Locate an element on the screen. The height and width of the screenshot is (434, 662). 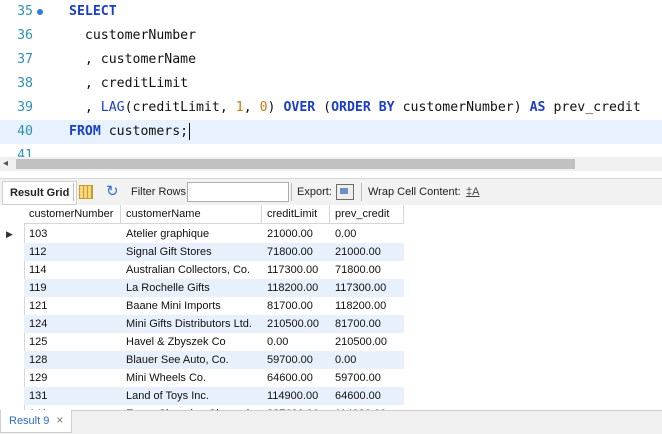
export-icon is located at coordinates (345, 192).